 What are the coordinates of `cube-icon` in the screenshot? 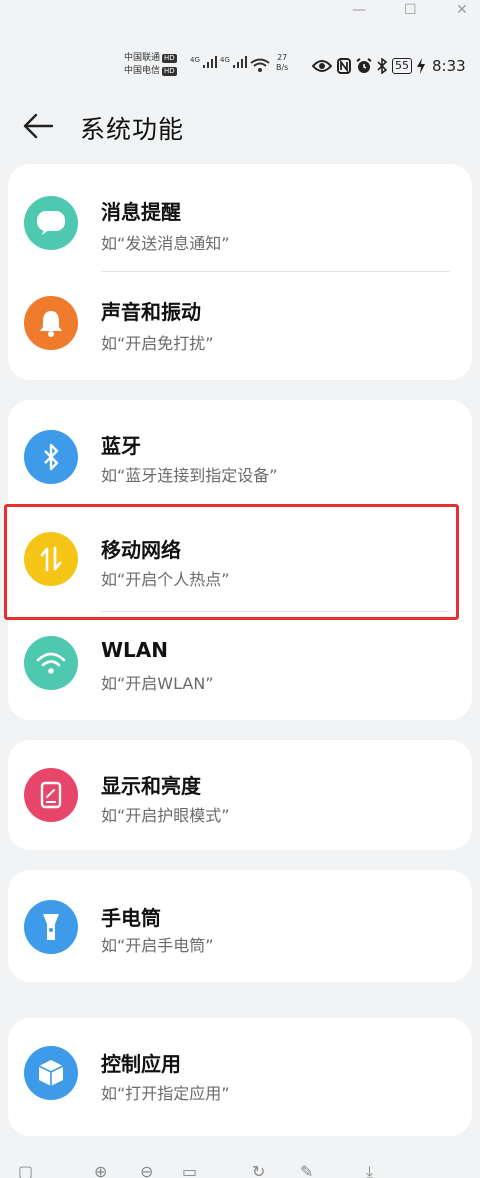 It's located at (51, 1073).